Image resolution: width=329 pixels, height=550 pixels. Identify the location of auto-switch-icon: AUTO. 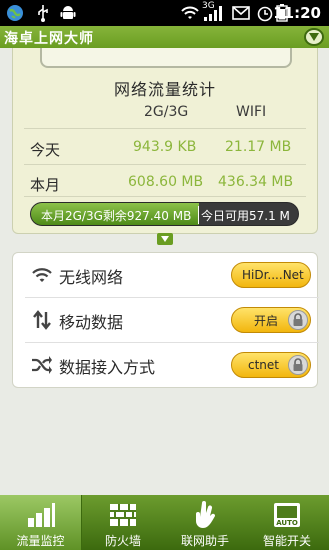
(287, 515).